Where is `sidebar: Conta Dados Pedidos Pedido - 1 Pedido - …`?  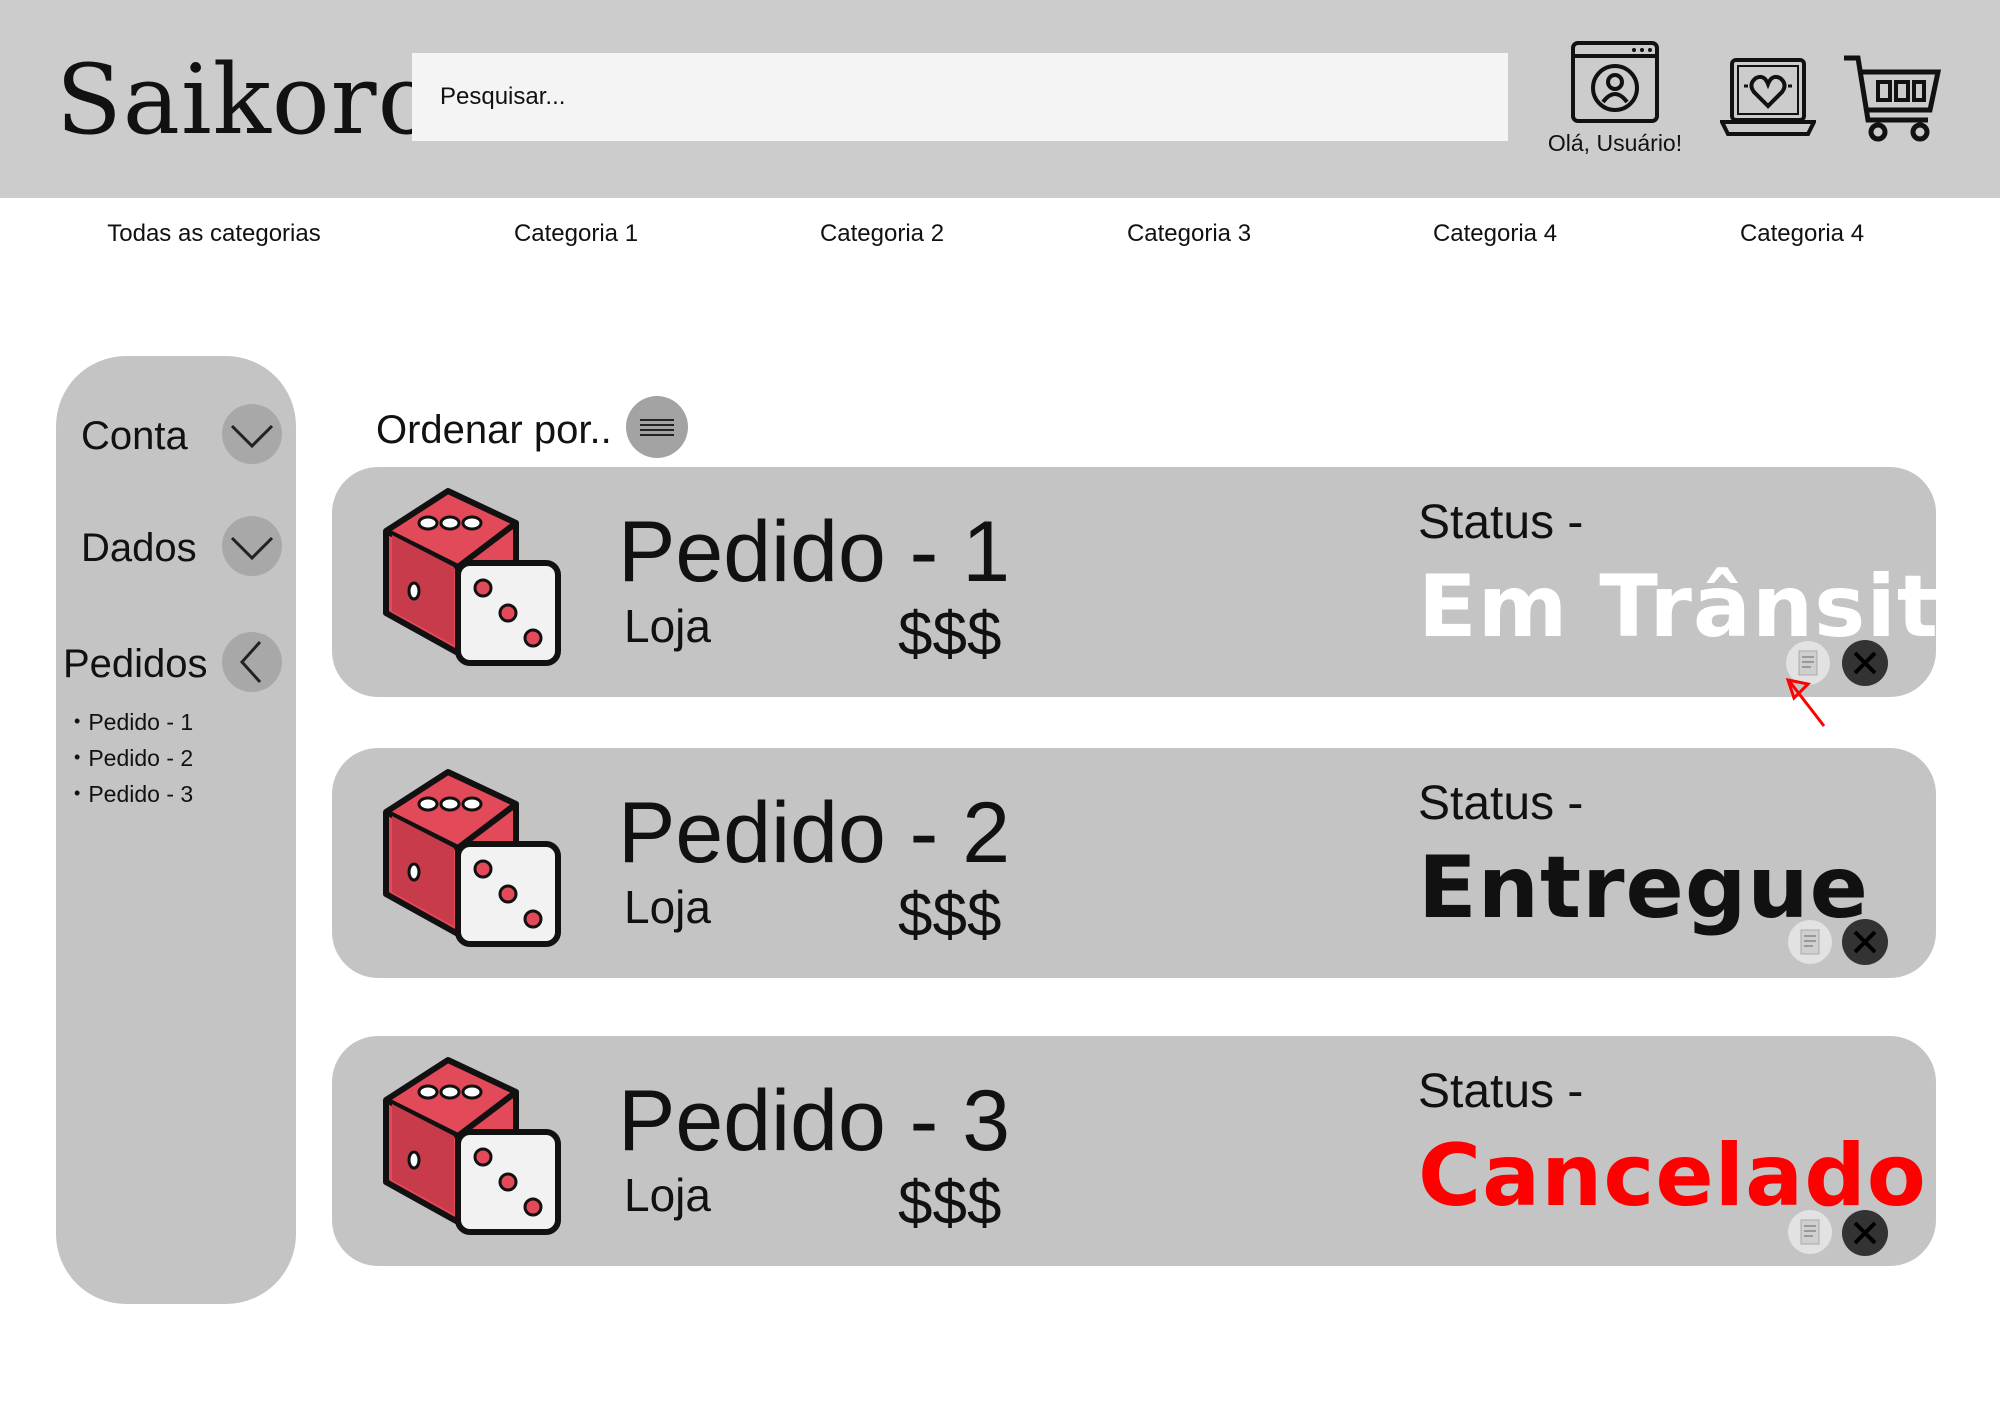
sidebar: Conta Dados Pedidos Pedido - 1 Pedido - … is located at coordinates (176, 830).